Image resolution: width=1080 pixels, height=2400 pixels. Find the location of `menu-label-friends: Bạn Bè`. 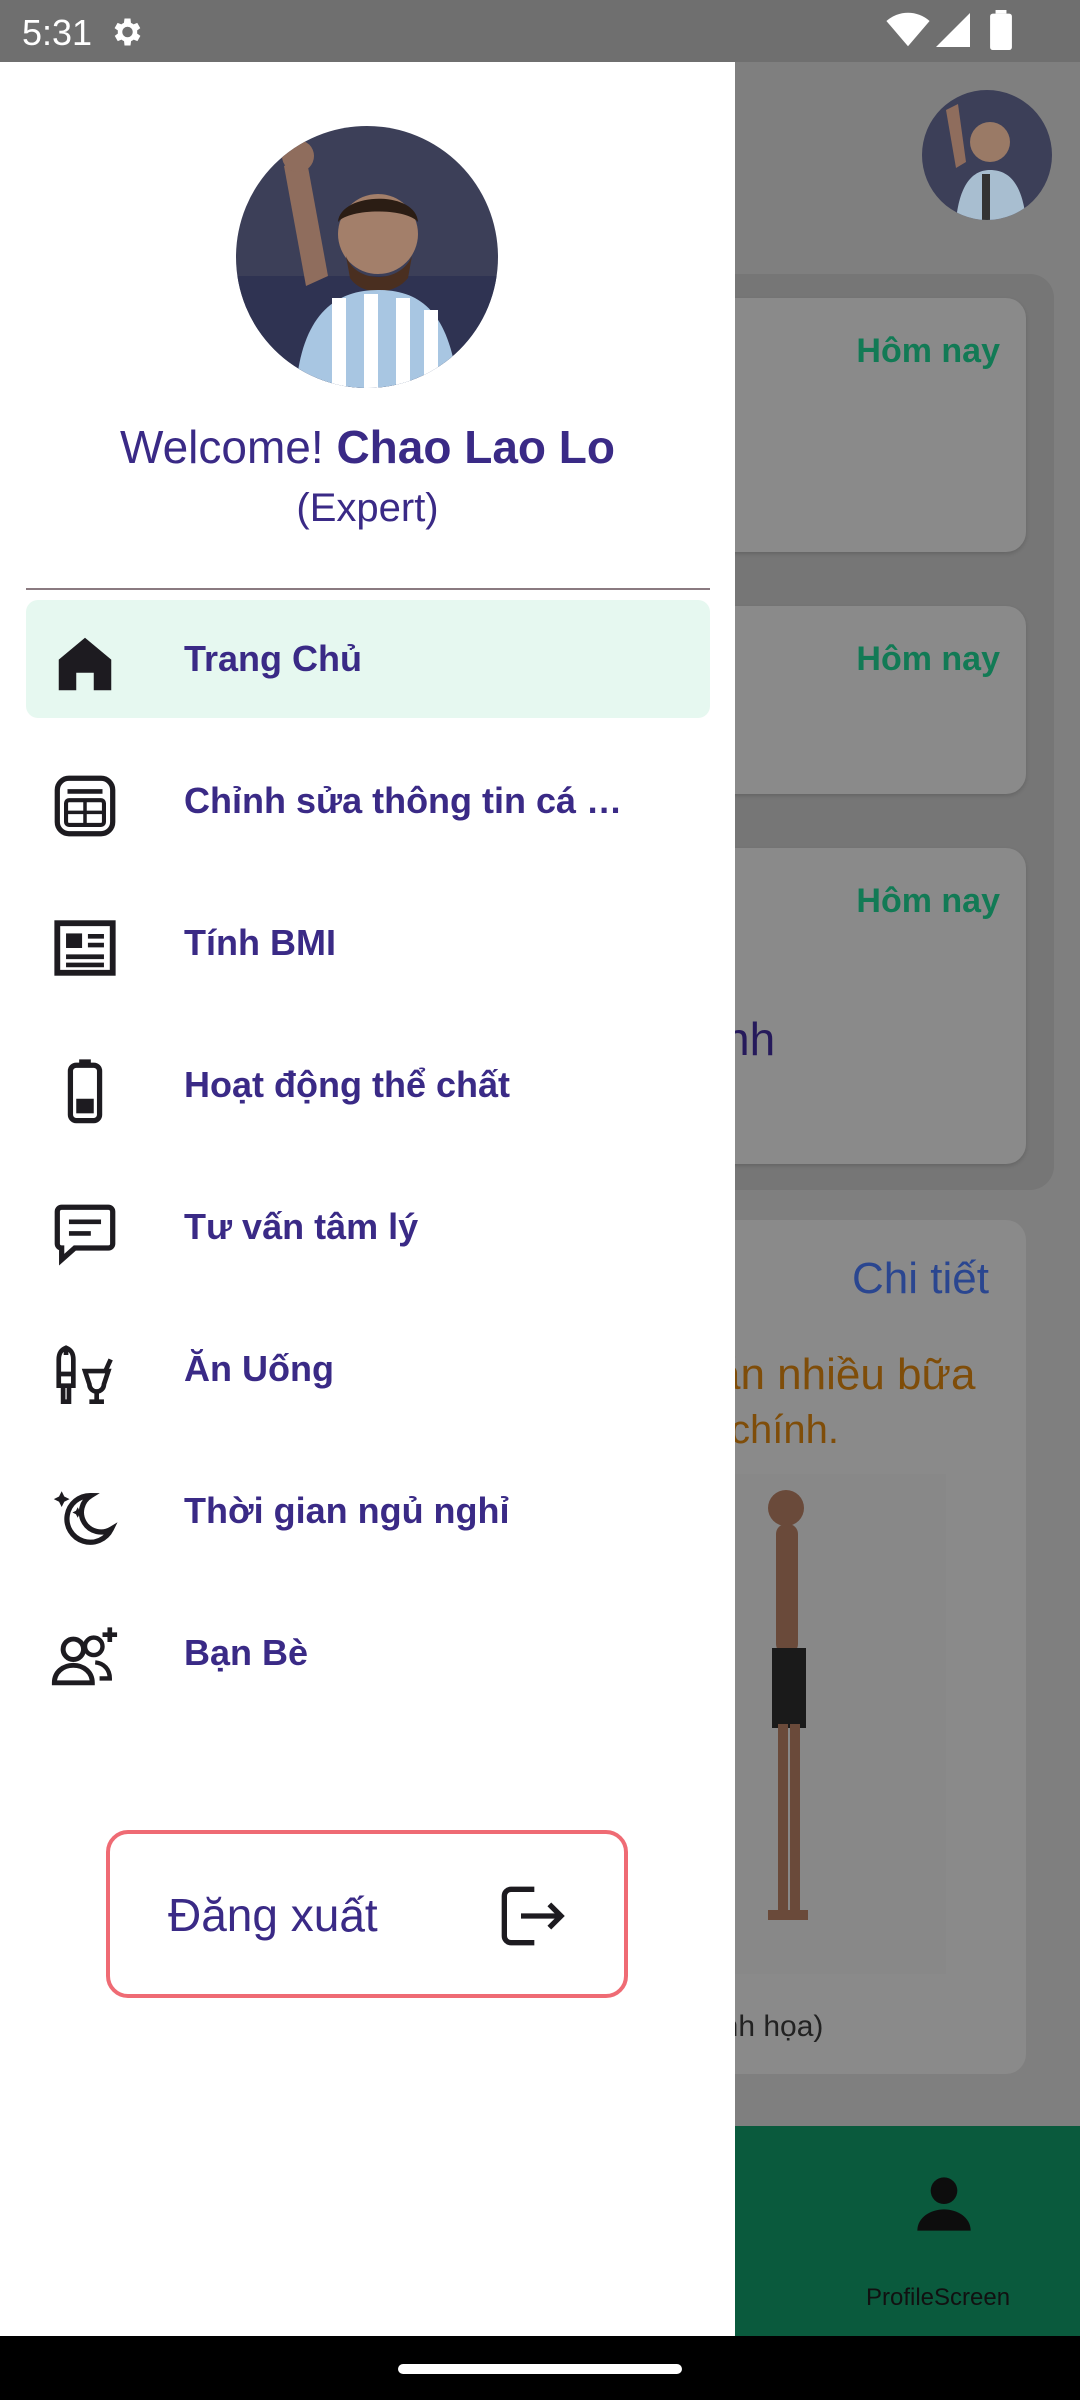

menu-label-friends: Bạn Bè is located at coordinates (246, 1652).